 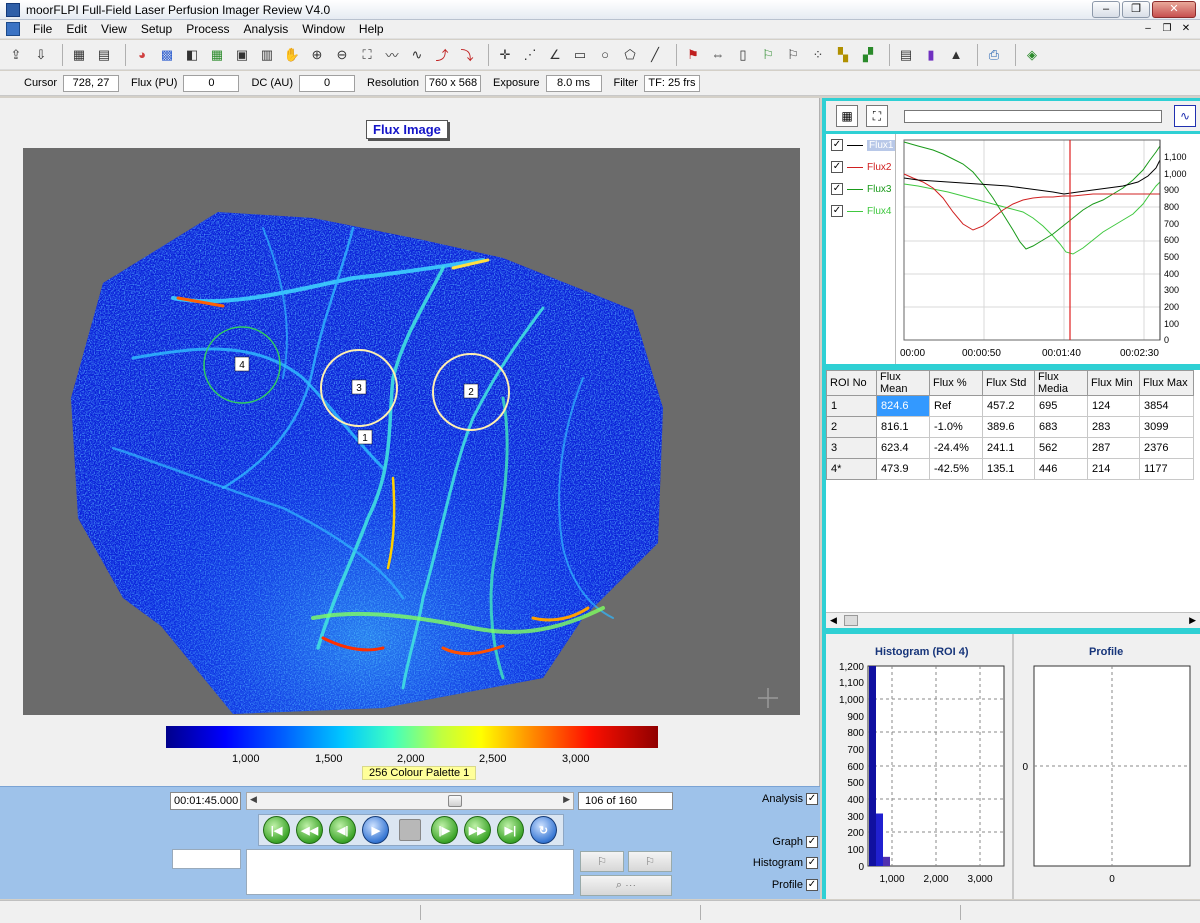 I want to click on table-cell: 623.4, so click(x=903, y=448).